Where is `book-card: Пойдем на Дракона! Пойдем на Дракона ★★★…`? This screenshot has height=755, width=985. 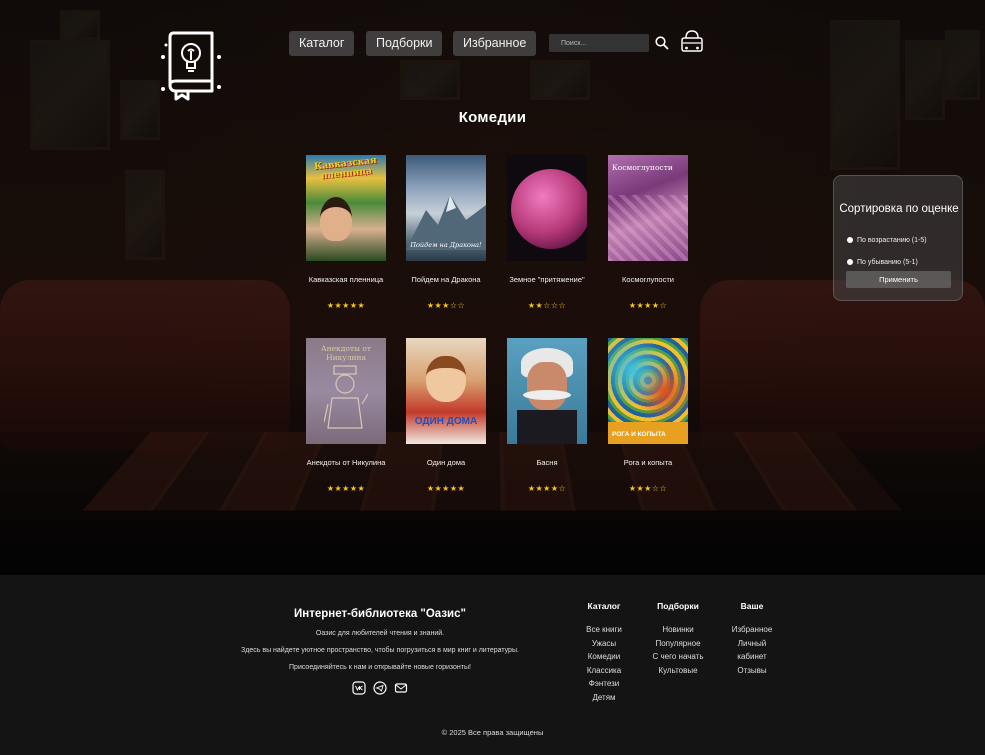 book-card: Пойдем на Дракона! Пойдем на Дракона ★★★… is located at coordinates (446, 233).